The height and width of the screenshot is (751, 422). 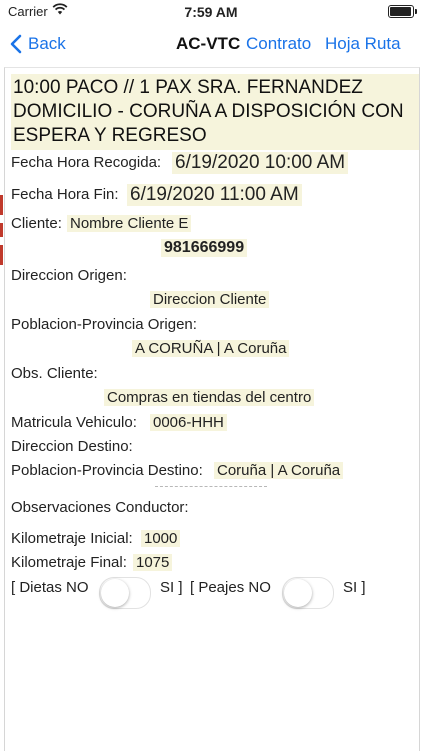 What do you see at coordinates (72, 538) in the screenshot?
I see `km-inicial-label: Kilometraje Inicial:` at bounding box center [72, 538].